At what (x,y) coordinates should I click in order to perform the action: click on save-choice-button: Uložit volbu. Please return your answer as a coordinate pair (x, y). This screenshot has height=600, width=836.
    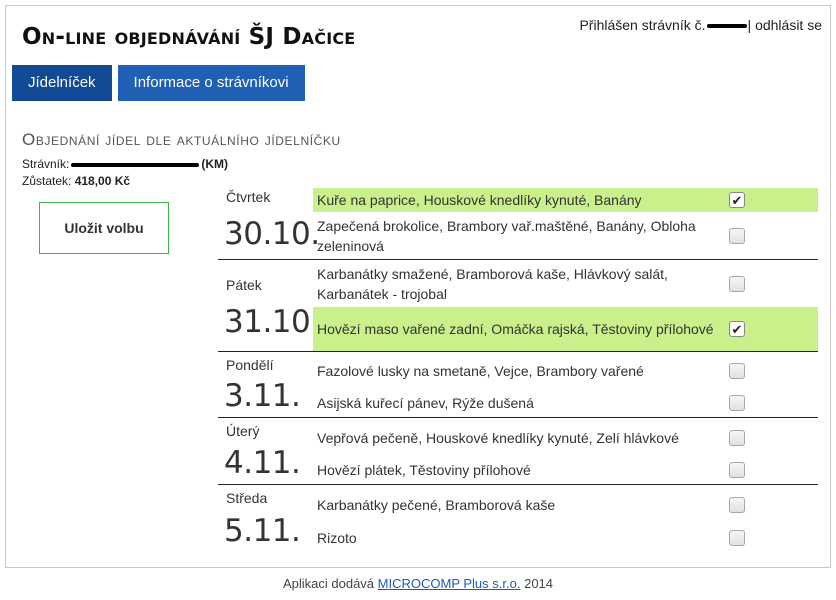
    Looking at the image, I should click on (104, 228).